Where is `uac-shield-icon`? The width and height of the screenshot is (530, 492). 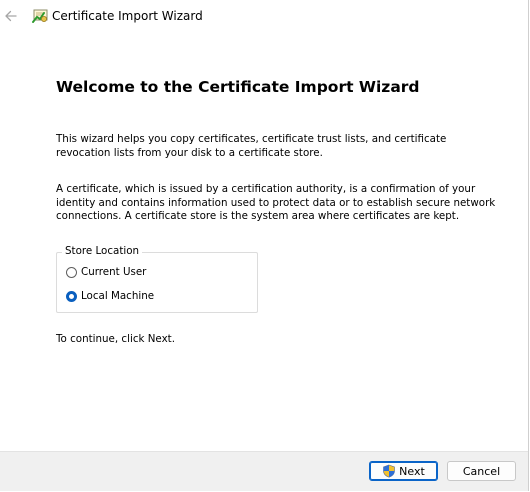 uac-shield-icon is located at coordinates (389, 471).